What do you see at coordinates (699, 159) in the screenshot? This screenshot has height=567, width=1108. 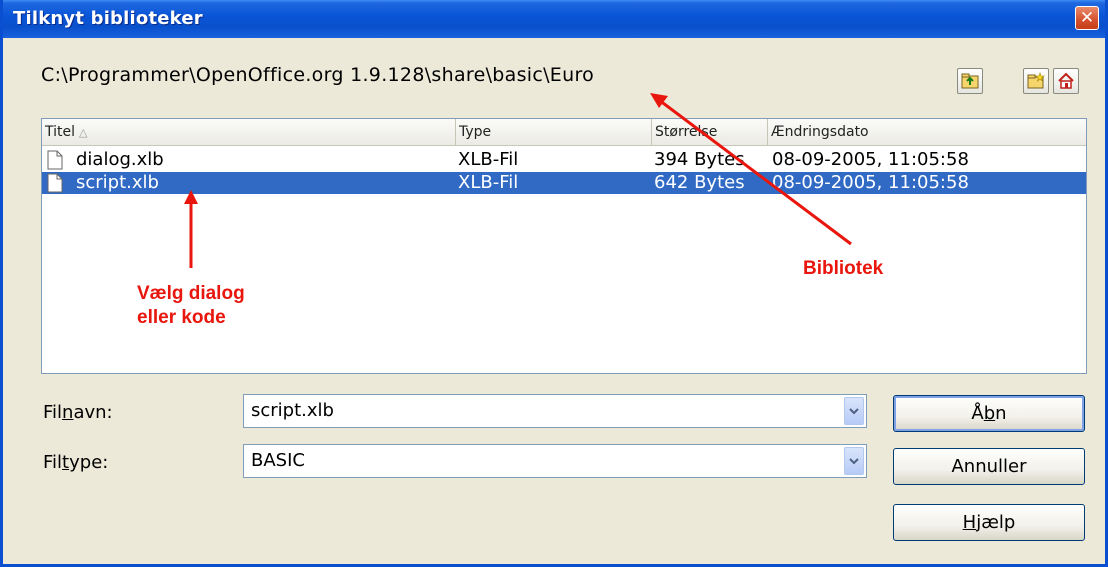 I see `file-size: 394 Bytes` at bounding box center [699, 159].